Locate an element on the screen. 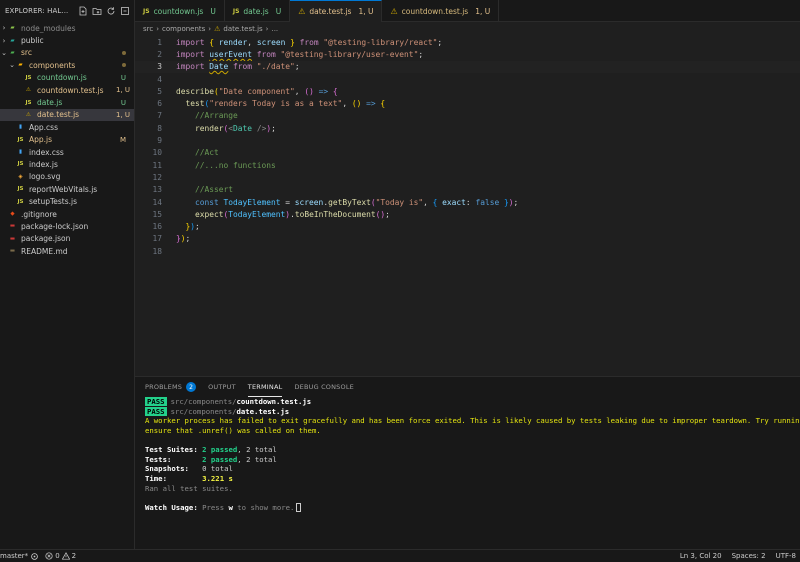 The image size is (800, 562). sync-icon is located at coordinates (34, 556).